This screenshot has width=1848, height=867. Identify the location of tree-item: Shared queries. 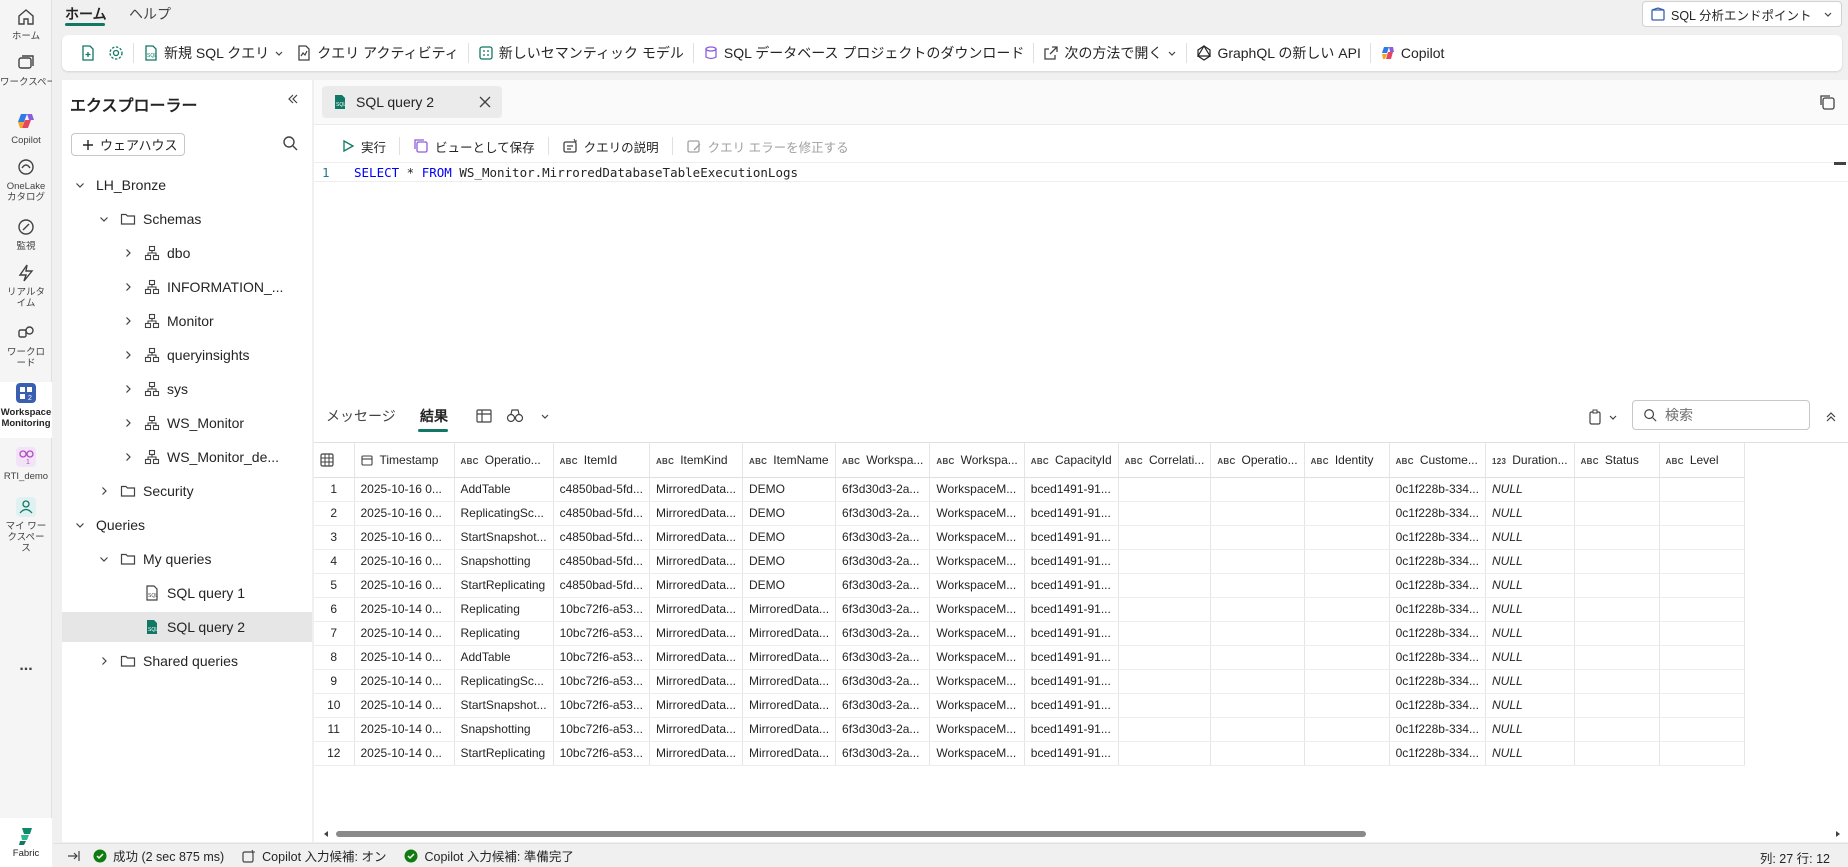
(187, 661).